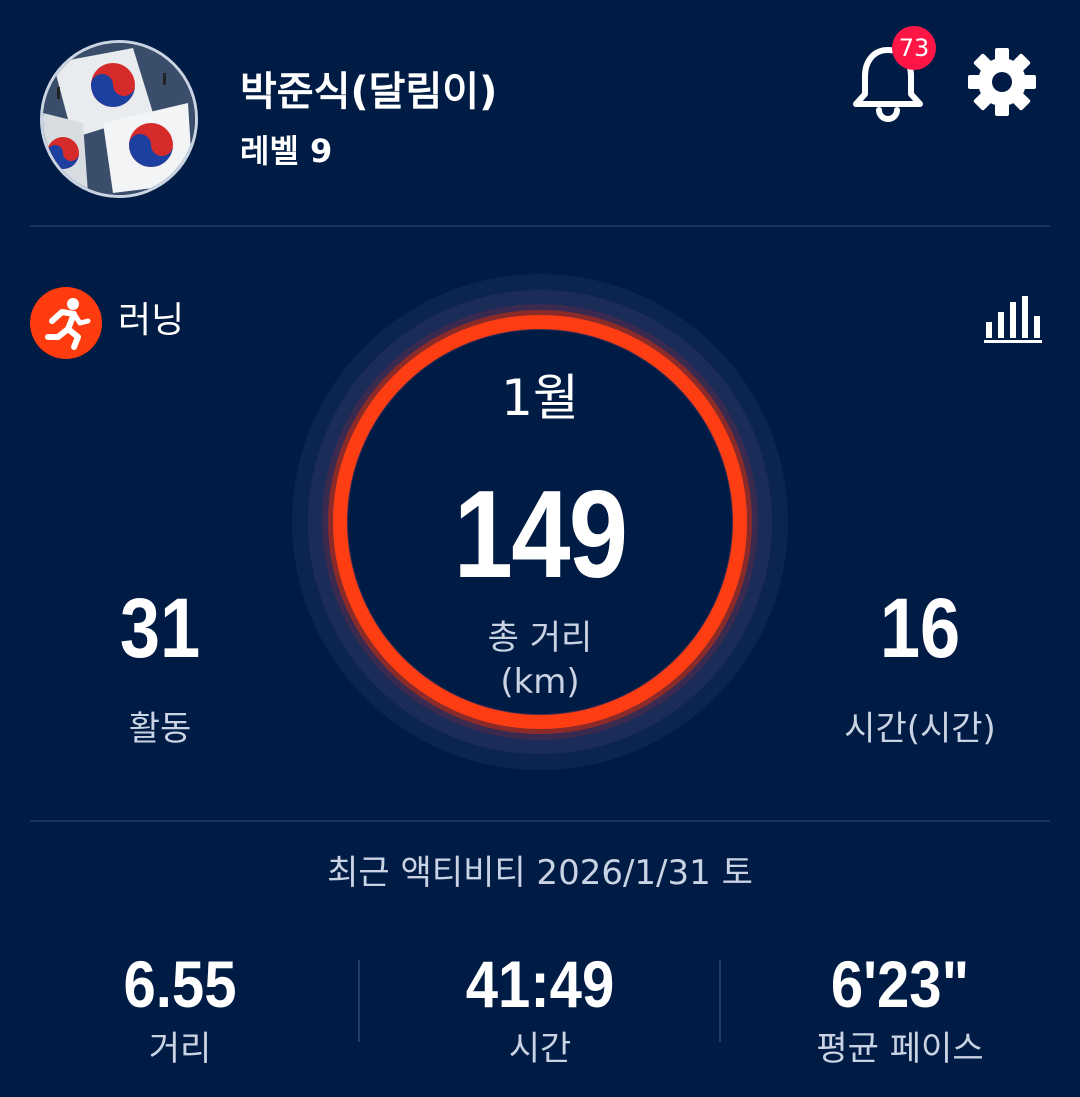 Image resolution: width=1080 pixels, height=1097 pixels. Describe the element at coordinates (1002, 82) in the screenshot. I see `gear-icon` at that location.